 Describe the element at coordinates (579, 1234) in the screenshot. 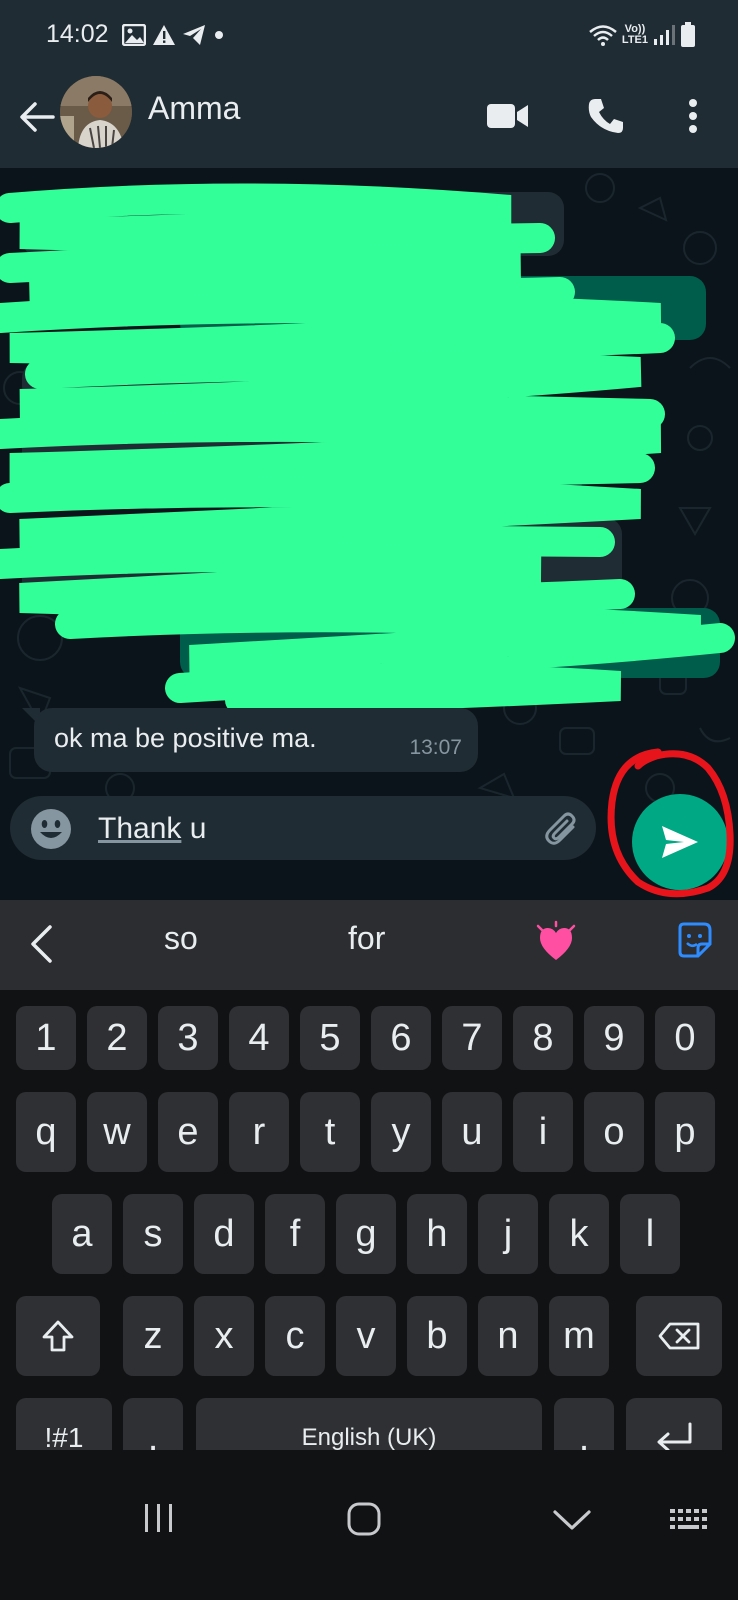

I see `key-k: k` at that location.